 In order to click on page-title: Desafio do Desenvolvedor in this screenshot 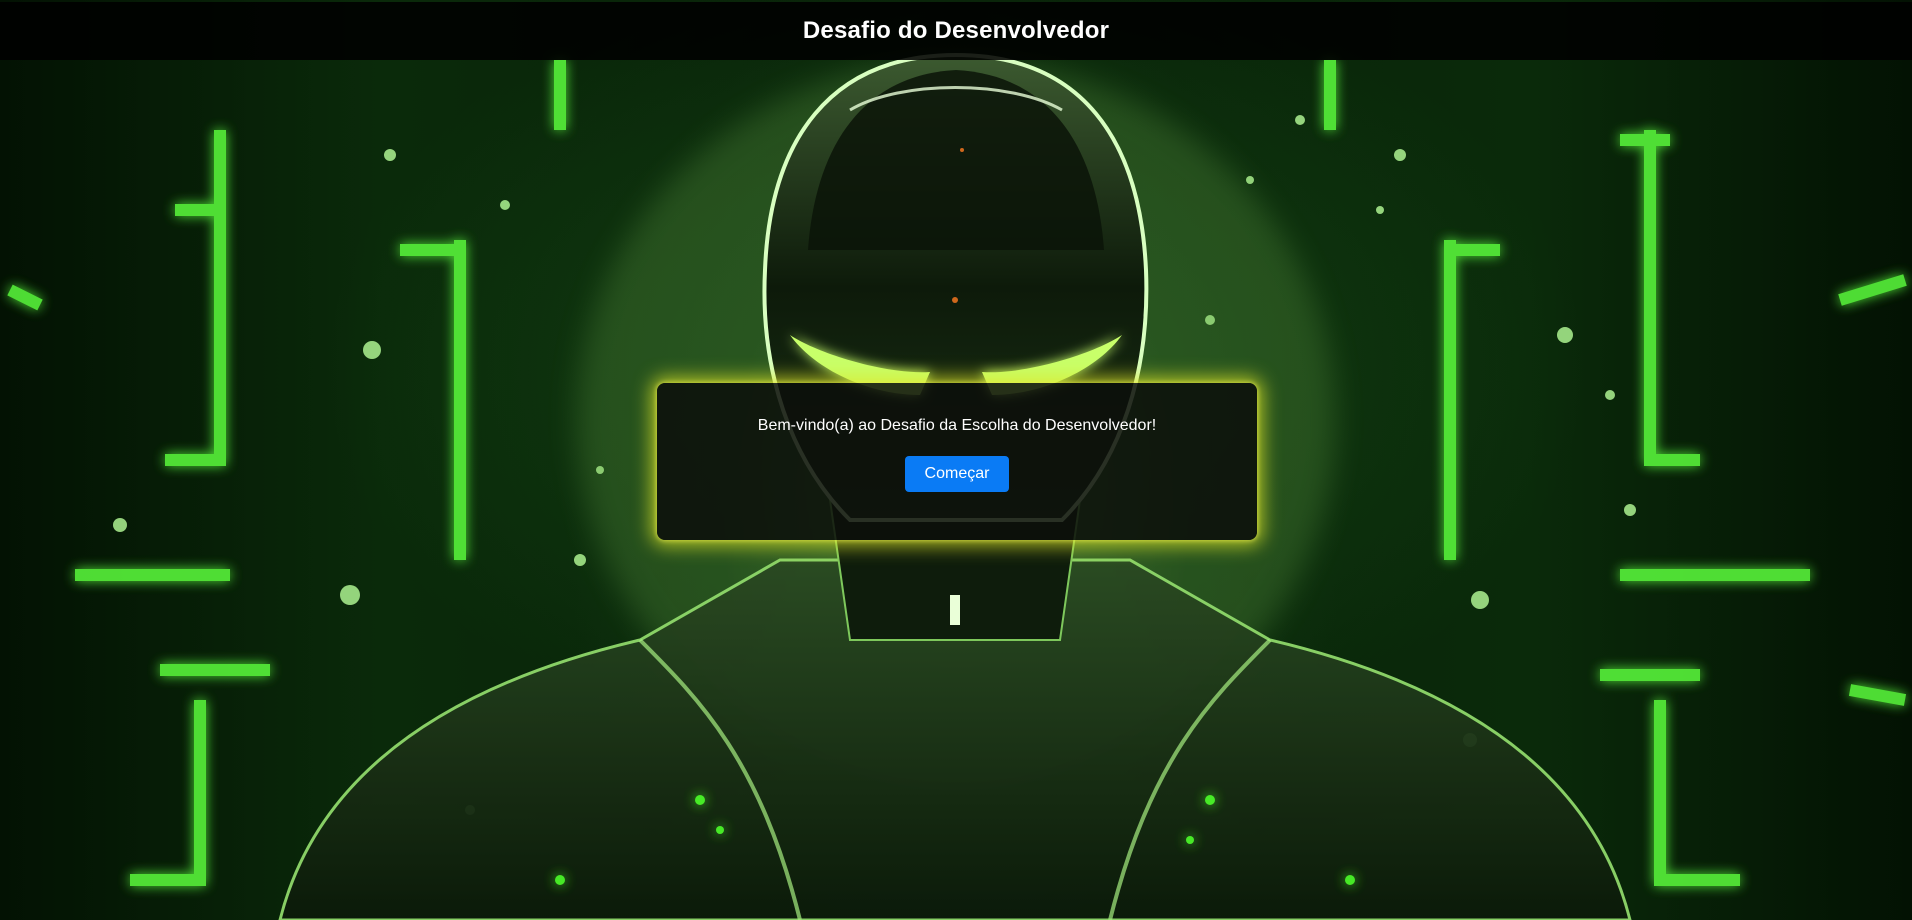, I will do `click(956, 30)`.